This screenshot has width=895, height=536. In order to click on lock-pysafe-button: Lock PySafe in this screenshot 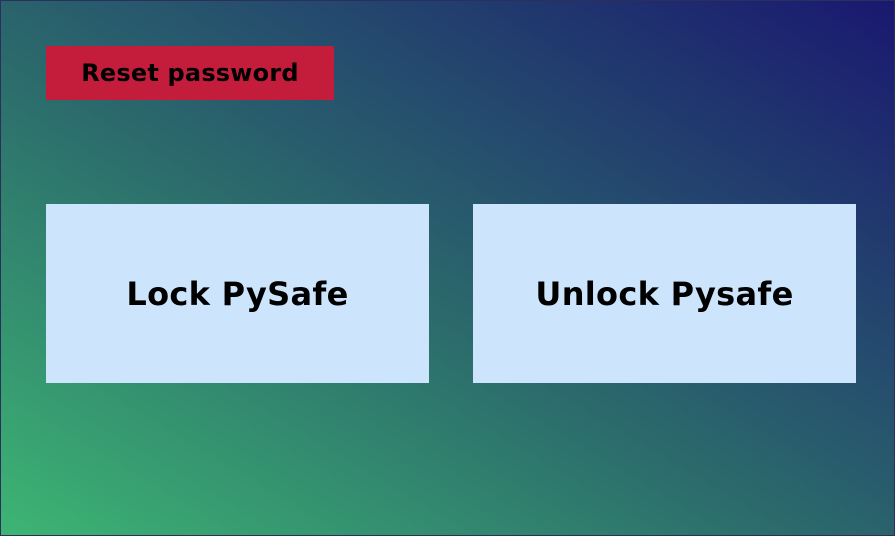, I will do `click(237, 293)`.